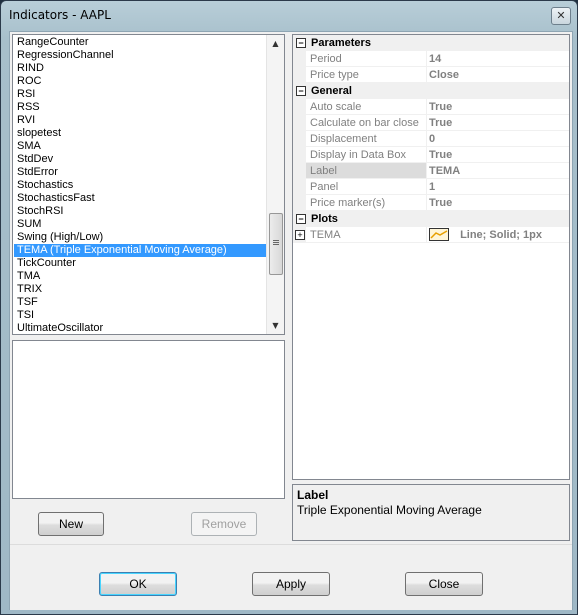 The height and width of the screenshot is (615, 578). Describe the element at coordinates (148, 419) in the screenshot. I see `applied-indicators-box` at that location.